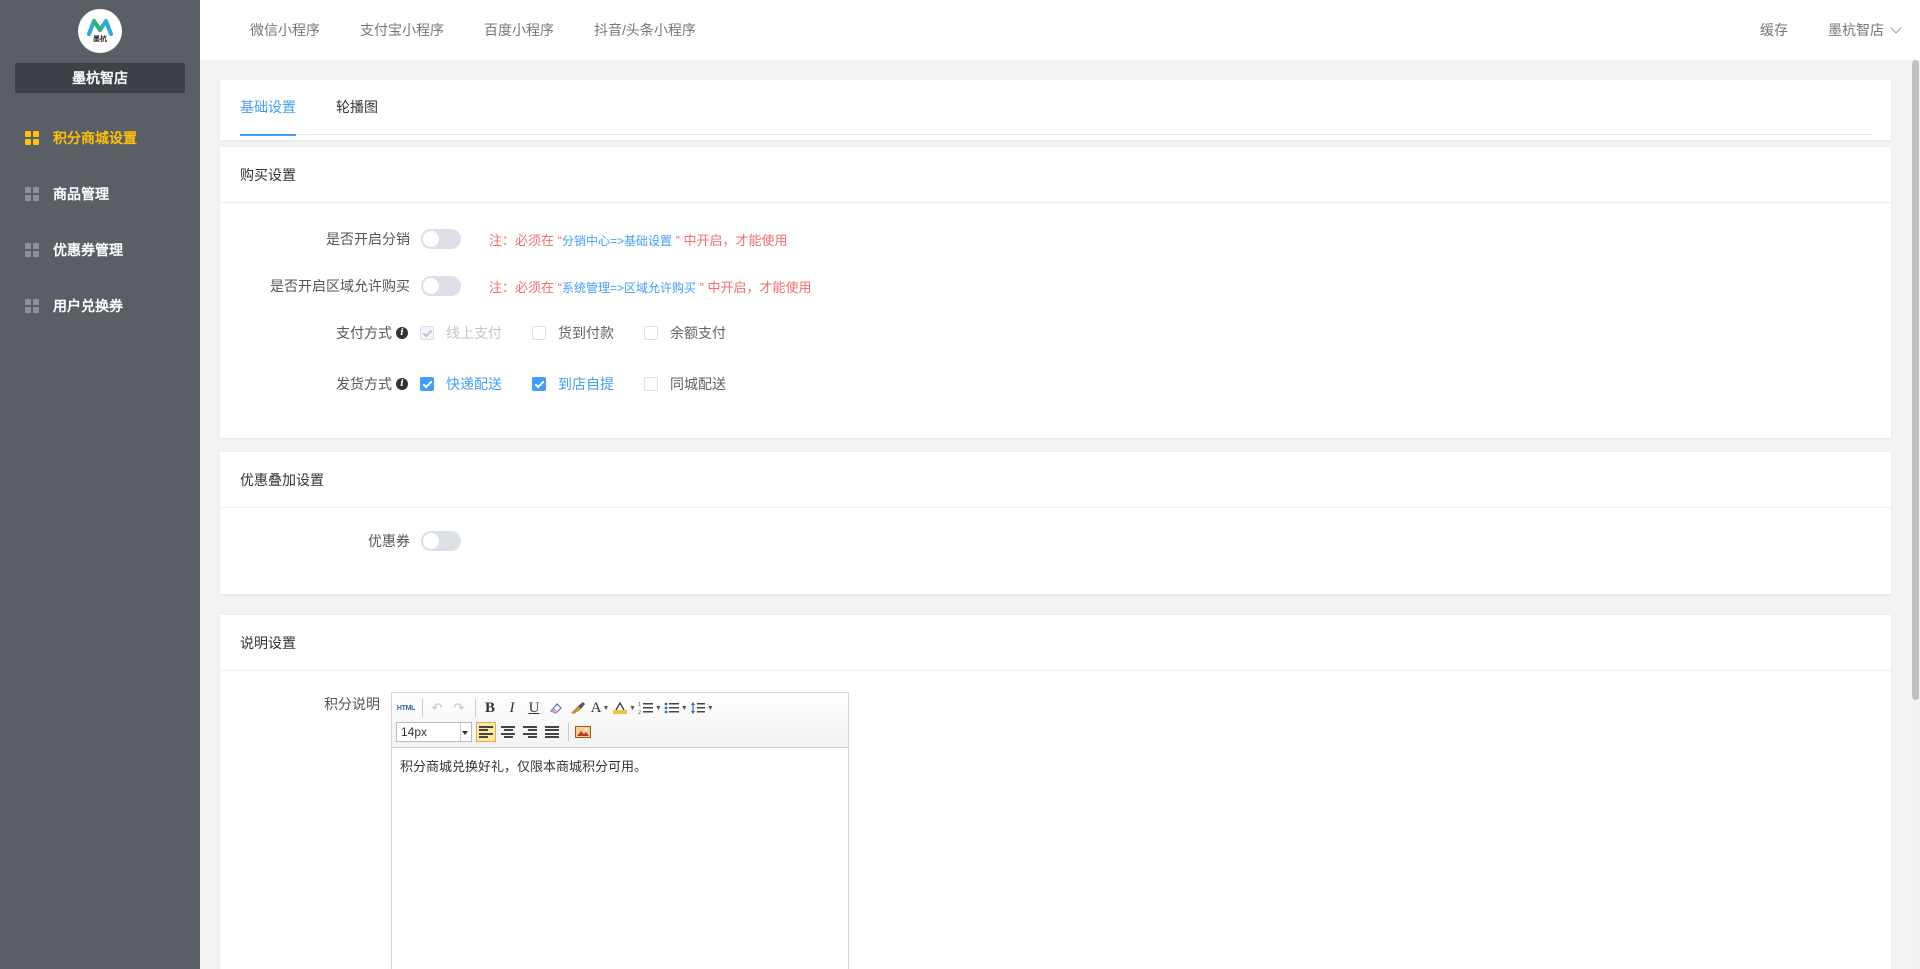 The image size is (1920, 969). I want to click on chevron-down-icon, so click(1896, 28).